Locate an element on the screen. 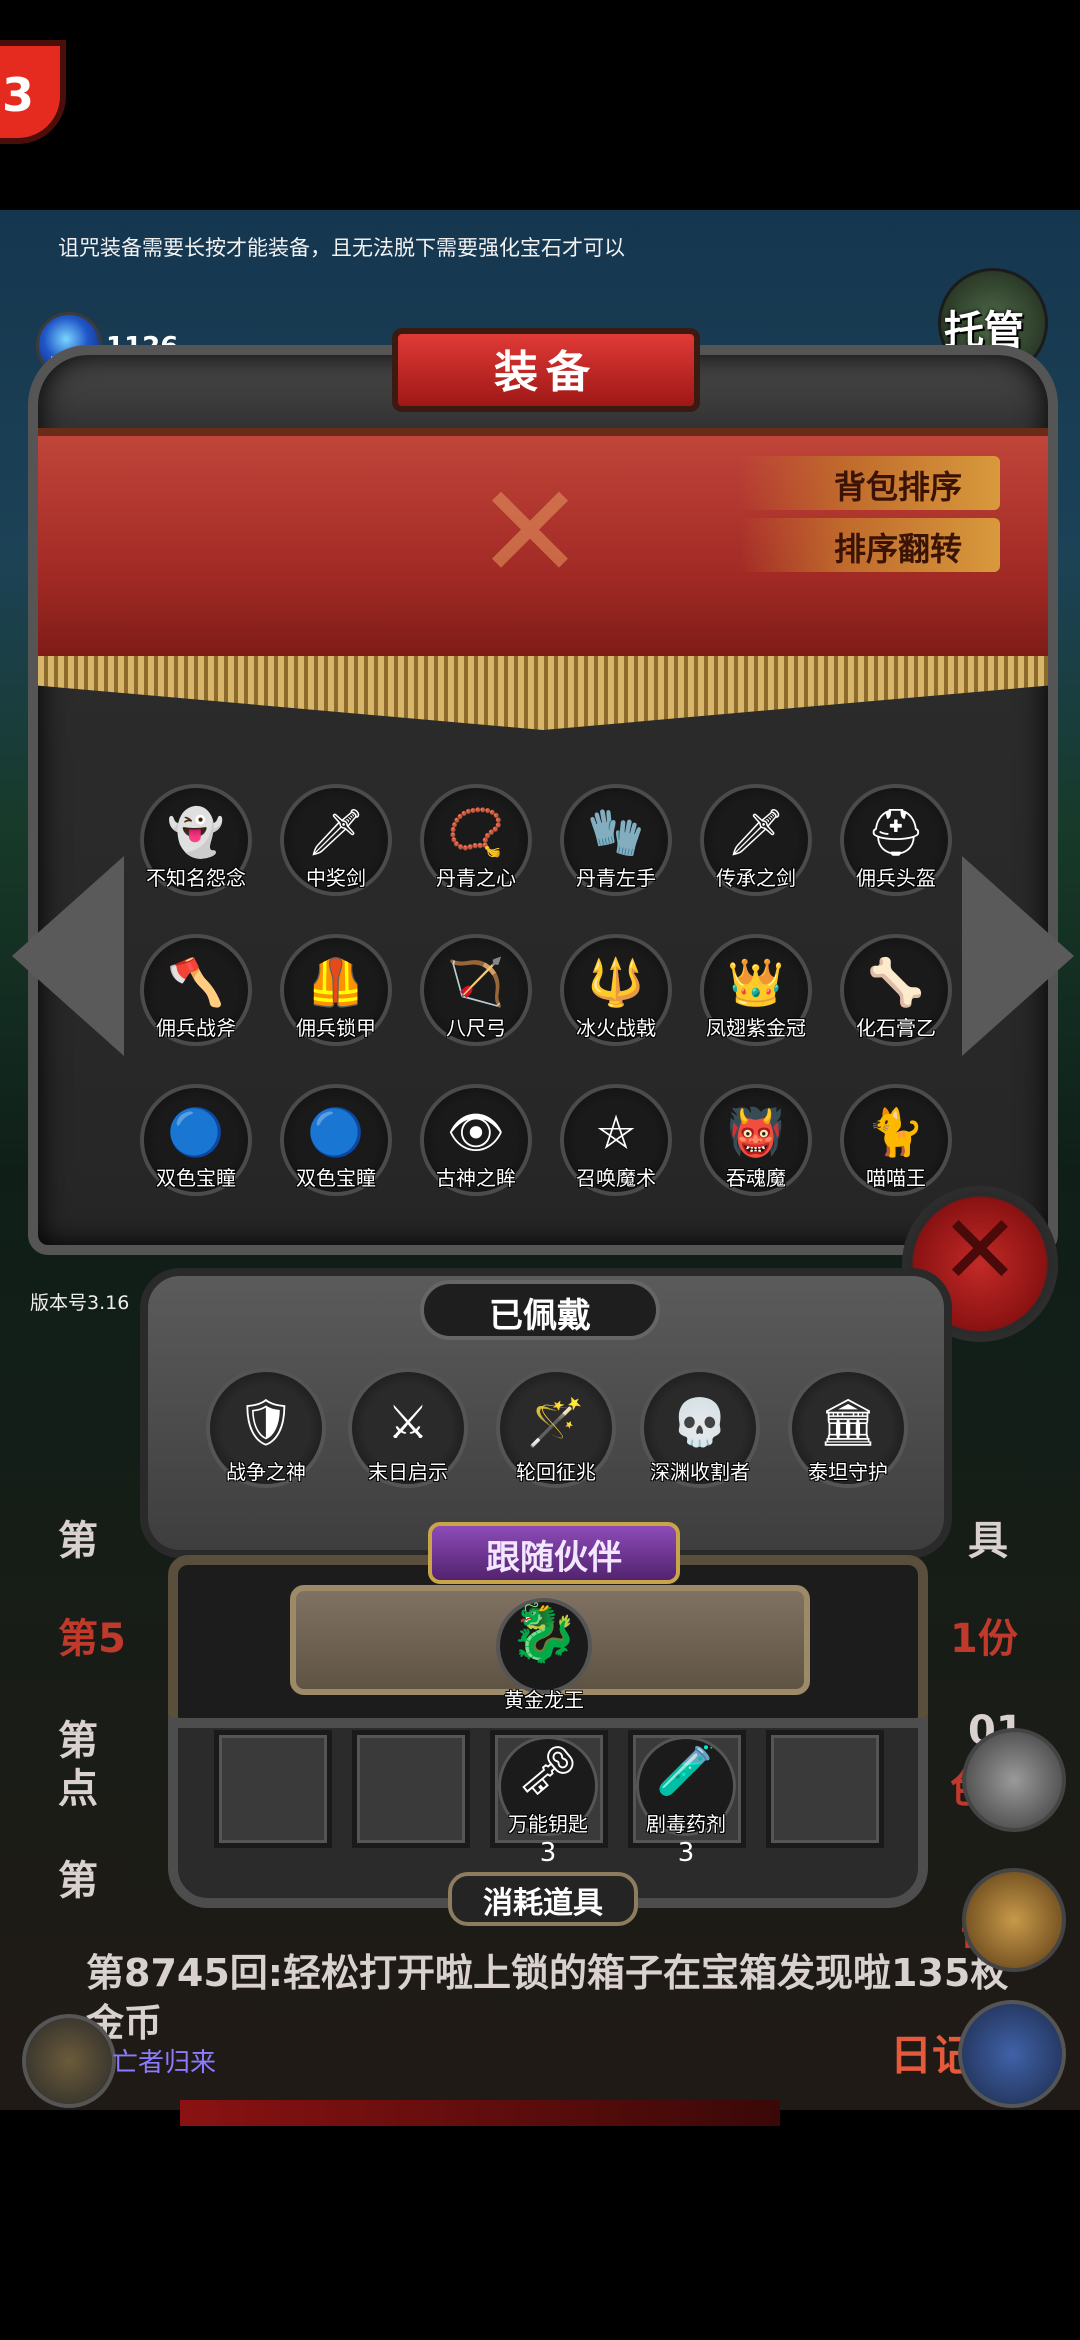 The height and width of the screenshot is (2340, 1080). bottom-black-strip is located at coordinates (540, 2225).